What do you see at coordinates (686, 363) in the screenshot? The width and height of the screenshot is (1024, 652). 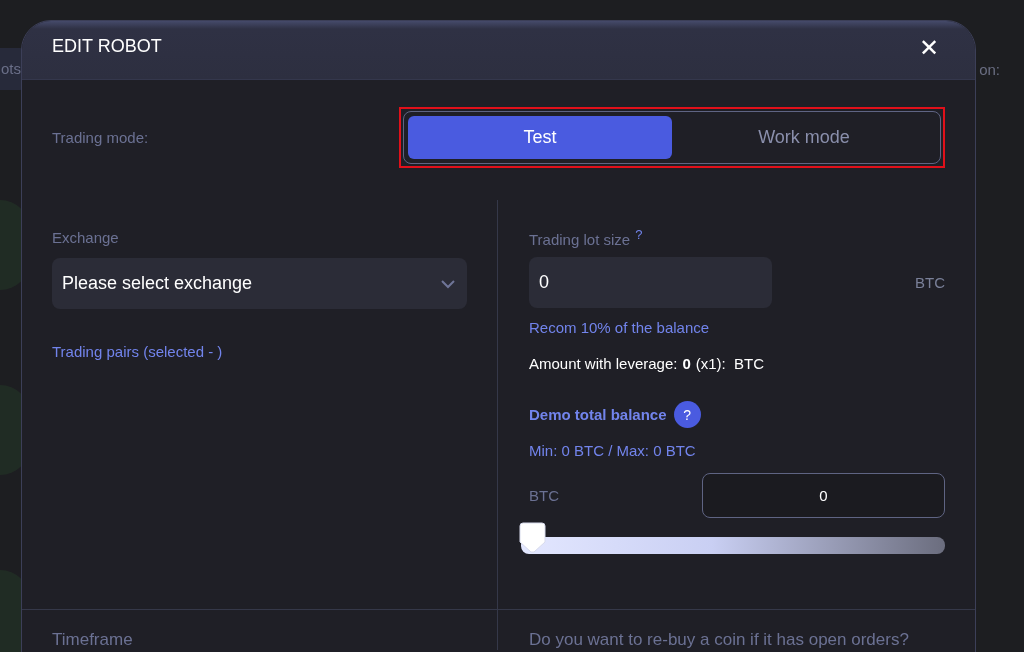 I see `leverage-value: 0` at bounding box center [686, 363].